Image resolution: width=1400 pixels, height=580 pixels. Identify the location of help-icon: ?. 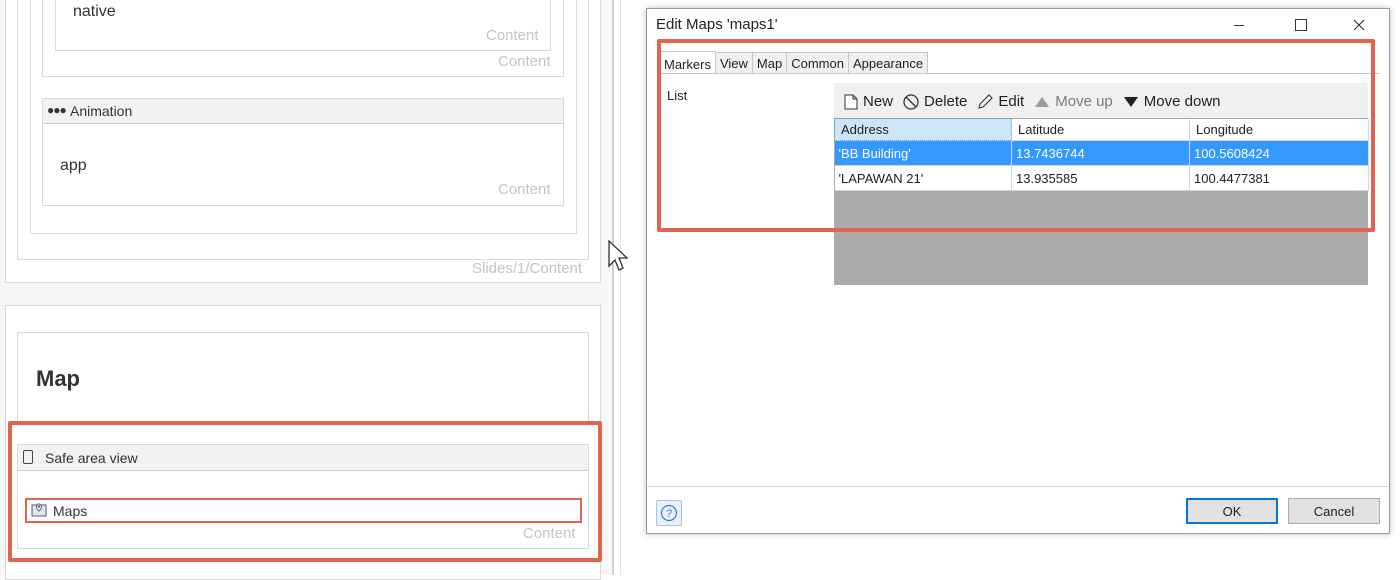
(669, 513).